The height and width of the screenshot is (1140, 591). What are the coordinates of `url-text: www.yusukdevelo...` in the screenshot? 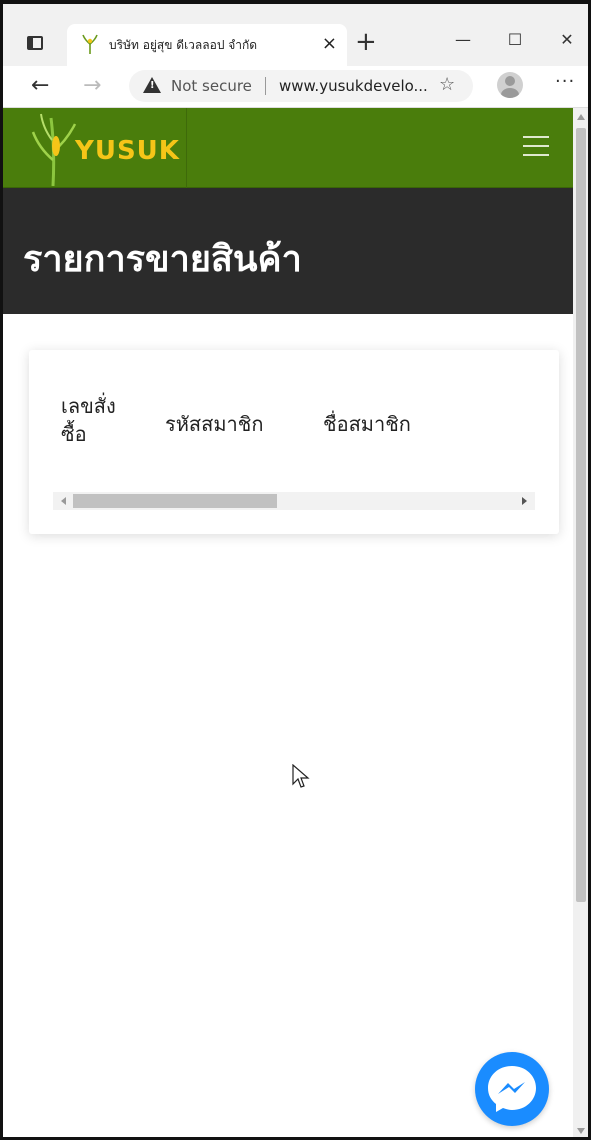 It's located at (353, 86).